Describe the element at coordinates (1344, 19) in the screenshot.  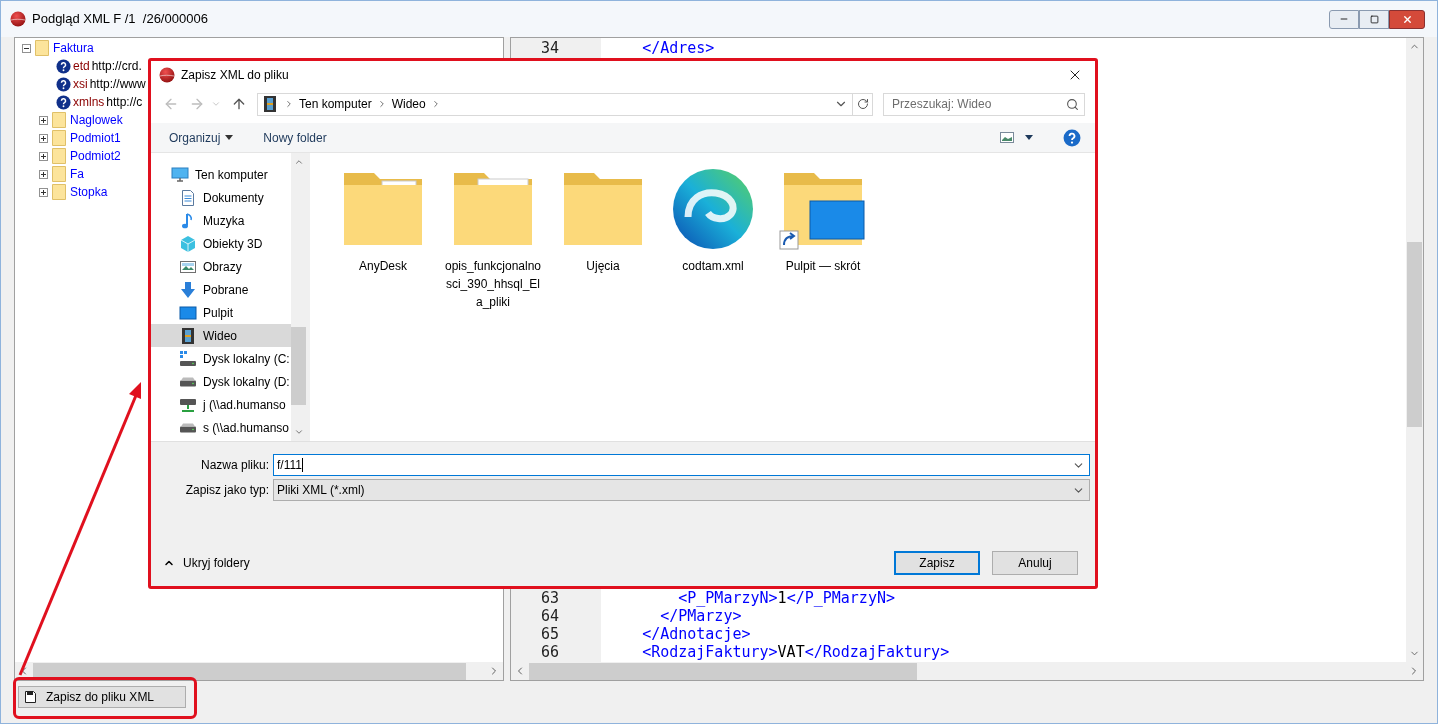
I see `minimize-button` at that location.